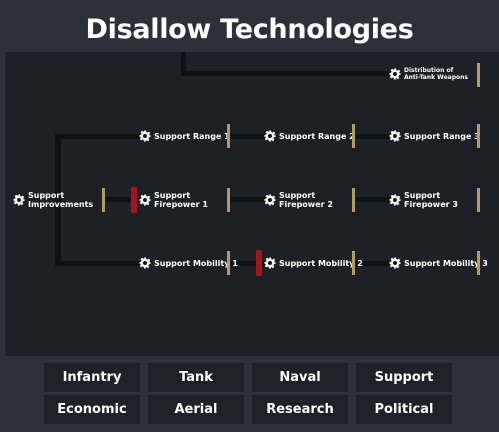 This screenshot has height=432, width=499. Describe the element at coordinates (300, 409) in the screenshot. I see `category-button-research: Research` at that location.